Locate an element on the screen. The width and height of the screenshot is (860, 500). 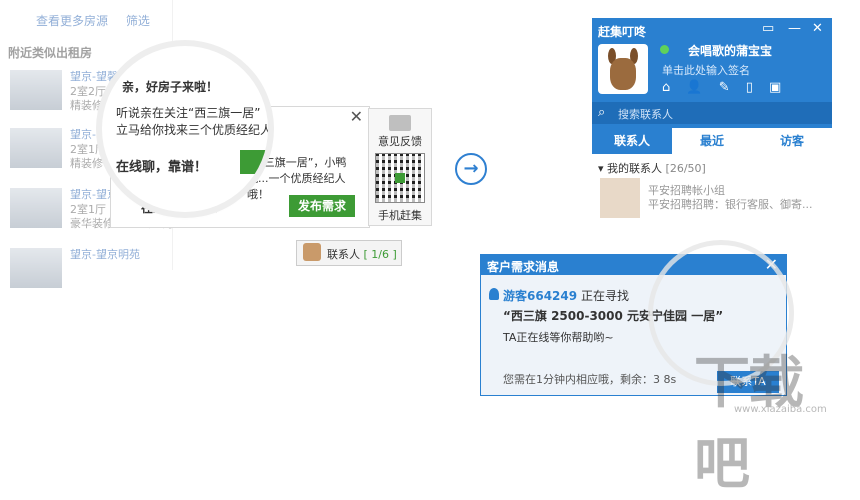
list-item: 望京-望京明苑 is located at coordinates (90, 271).